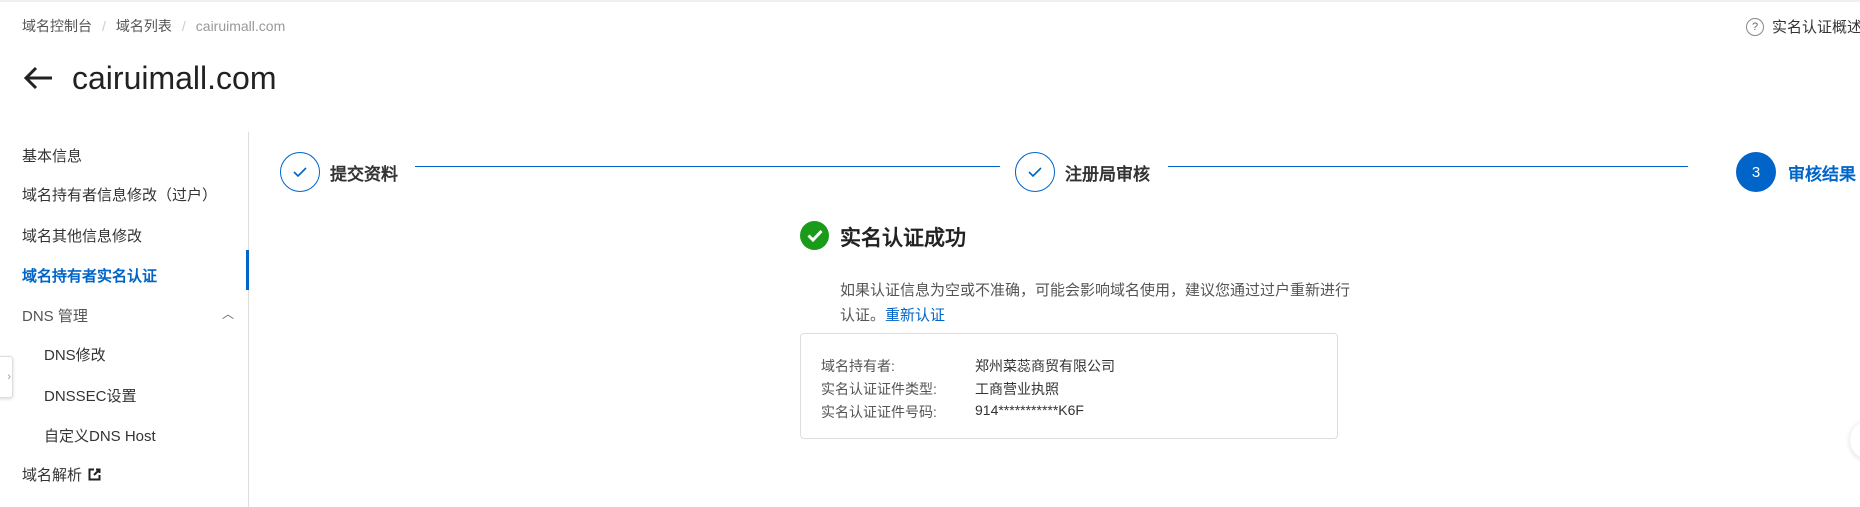 The width and height of the screenshot is (1860, 507). Describe the element at coordinates (879, 389) in the screenshot. I see `info-label: 实名认证证件类型:` at that location.